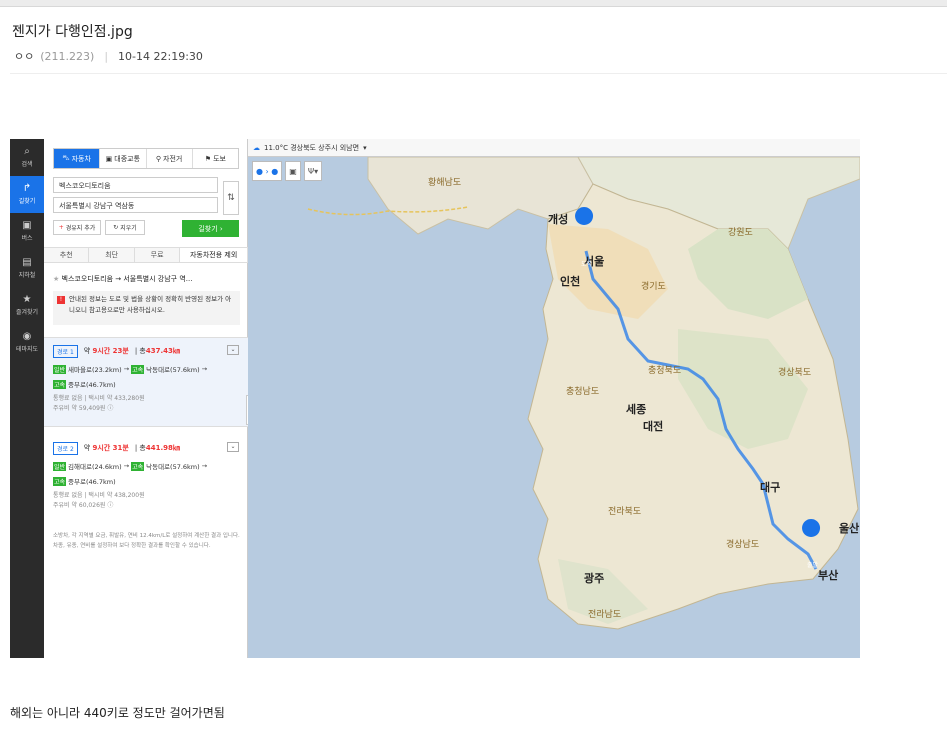  I want to click on map-place-label: 울산, so click(849, 528).